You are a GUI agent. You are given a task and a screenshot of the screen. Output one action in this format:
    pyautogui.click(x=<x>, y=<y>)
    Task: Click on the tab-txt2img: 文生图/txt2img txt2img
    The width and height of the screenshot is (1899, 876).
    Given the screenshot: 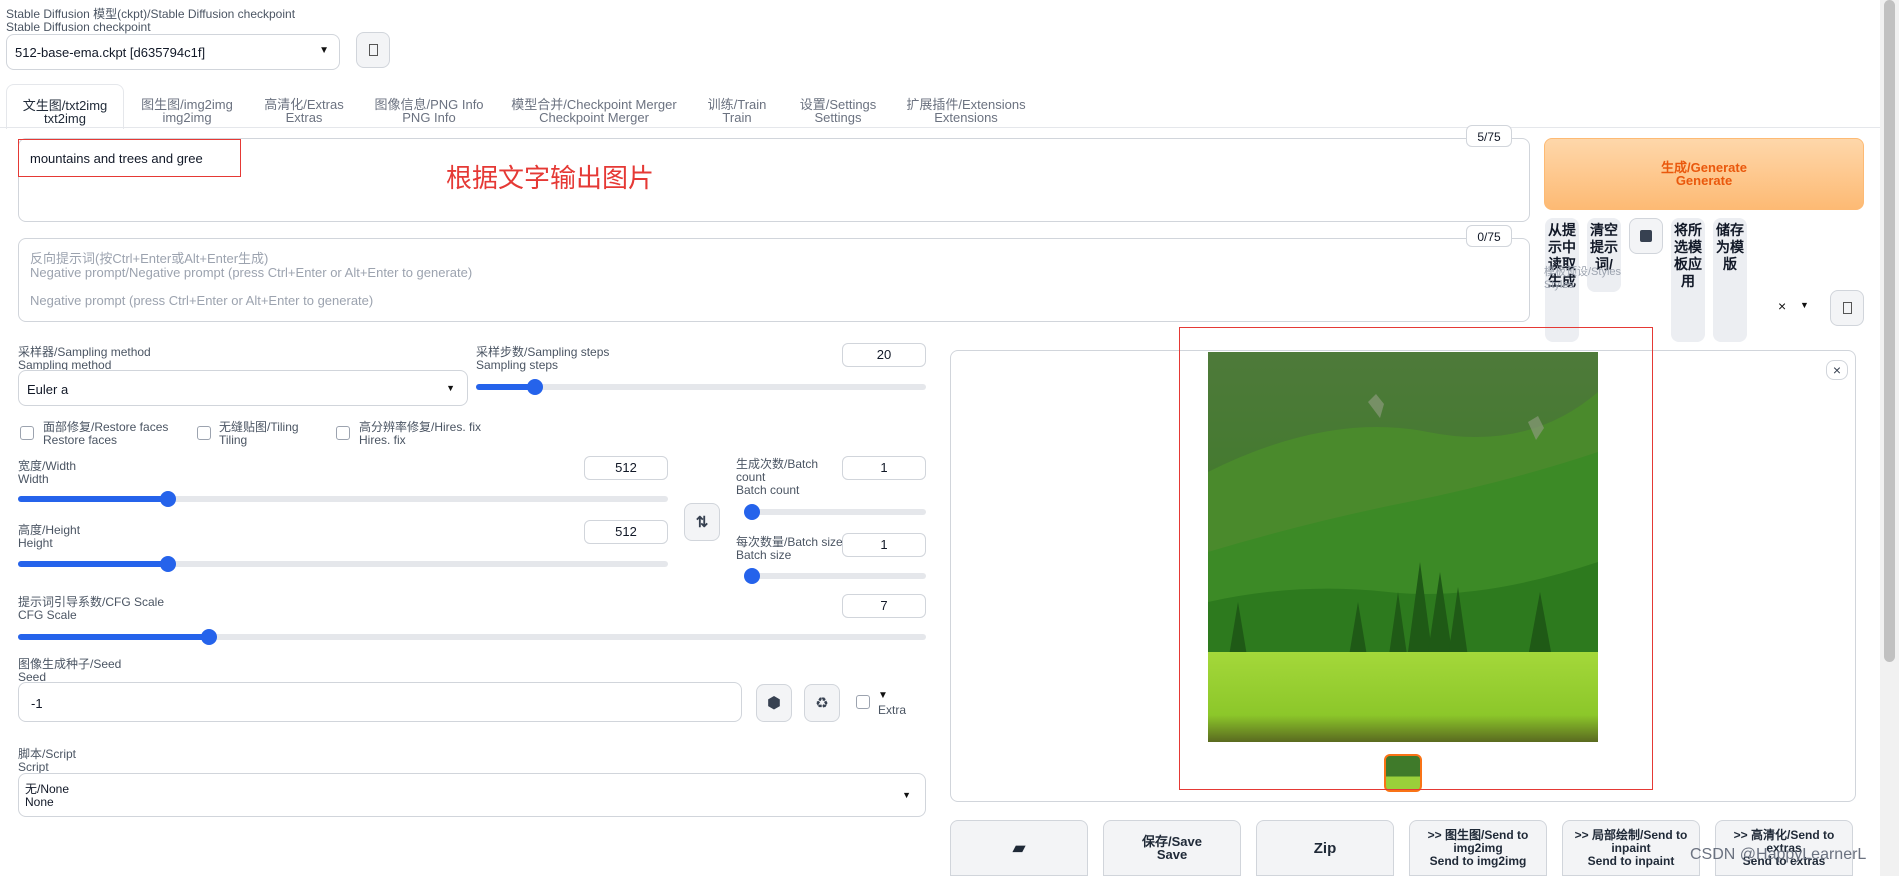 What is the action you would take?
    pyautogui.click(x=65, y=106)
    